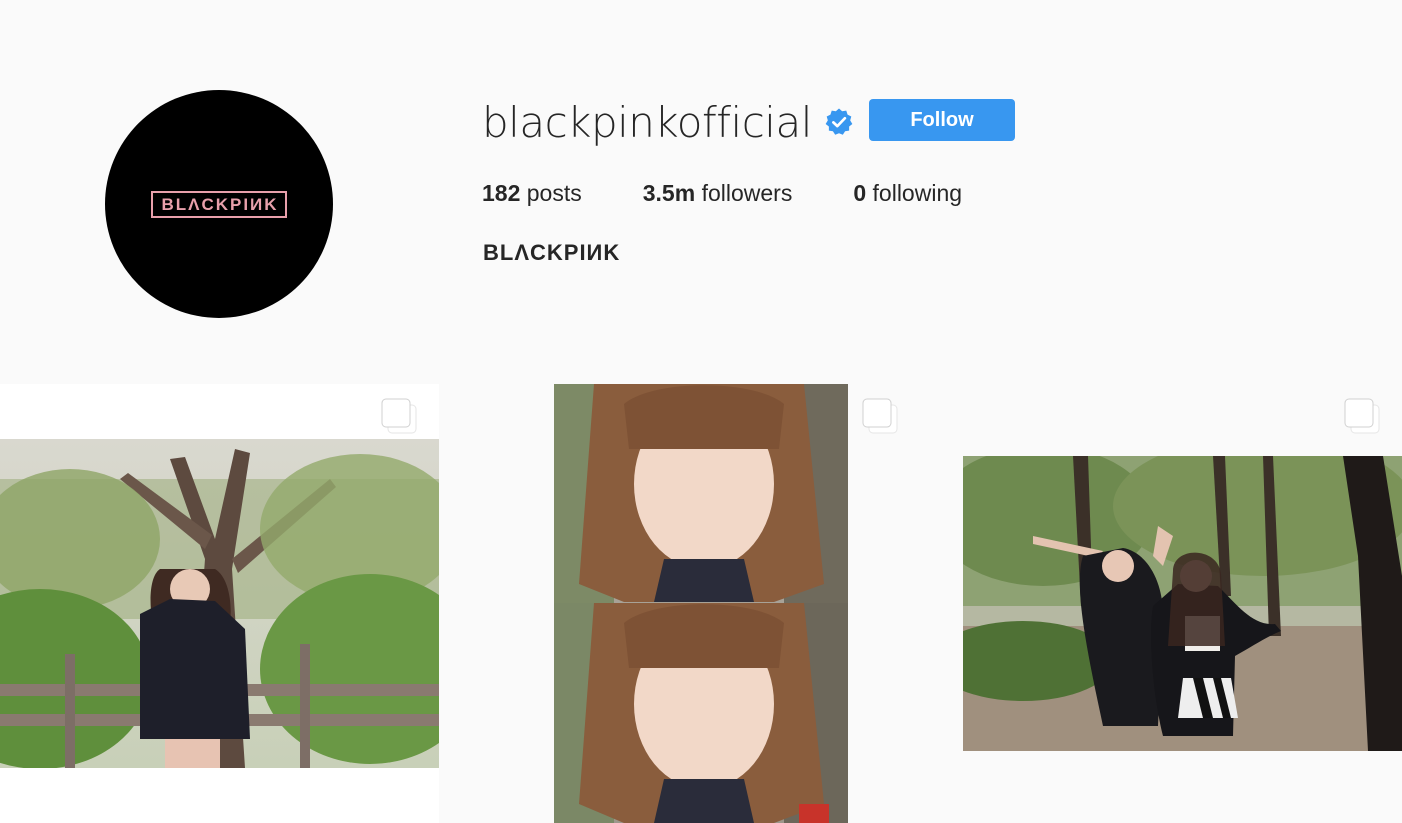 The height and width of the screenshot is (823, 1402). I want to click on username-row: blackpinkofficial, so click(668, 122).